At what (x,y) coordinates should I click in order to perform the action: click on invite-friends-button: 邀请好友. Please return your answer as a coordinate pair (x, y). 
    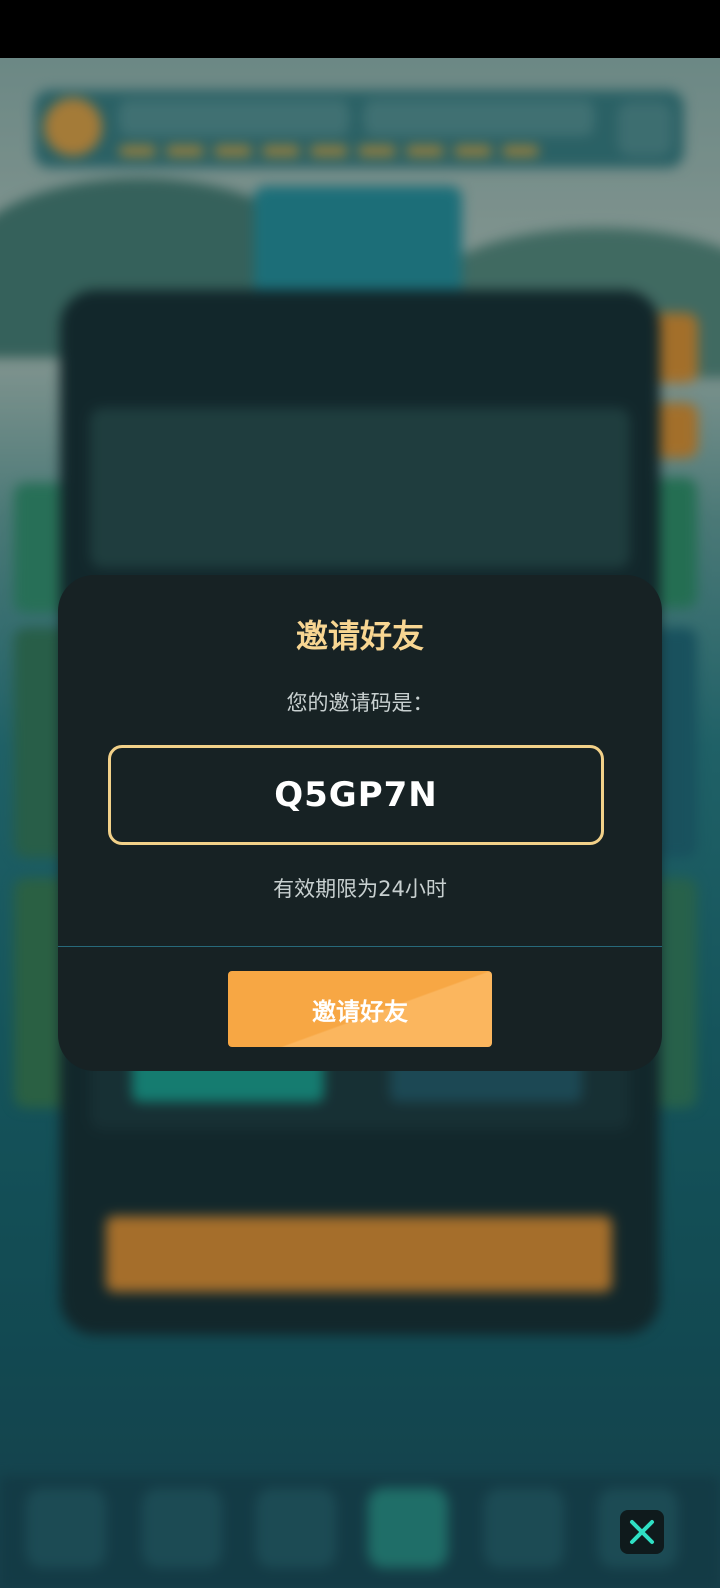
    Looking at the image, I should click on (360, 1009).